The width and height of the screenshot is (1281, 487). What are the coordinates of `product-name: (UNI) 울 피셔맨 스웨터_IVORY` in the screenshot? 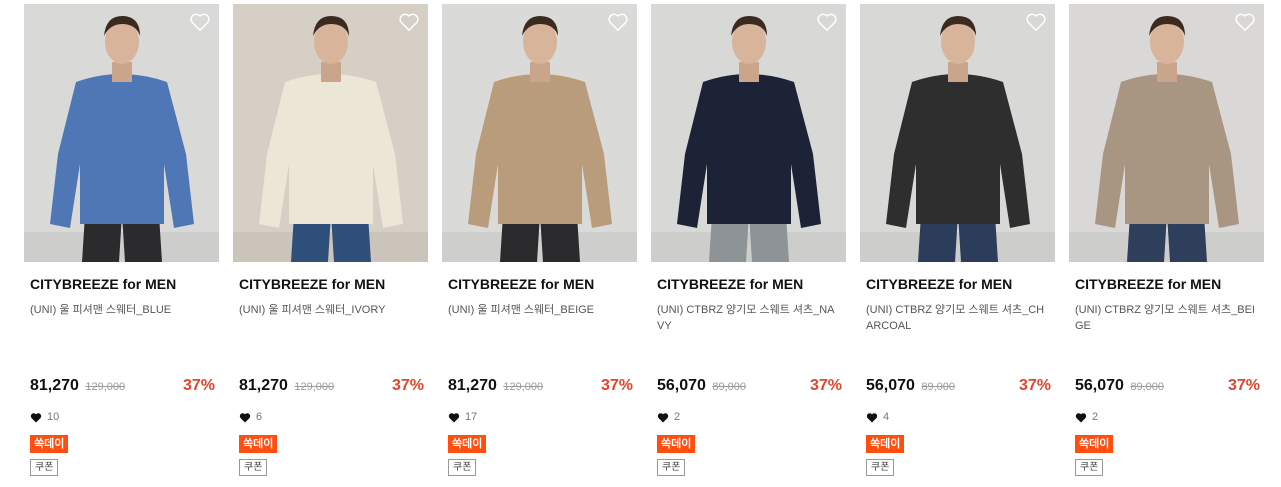 It's located at (330, 310).